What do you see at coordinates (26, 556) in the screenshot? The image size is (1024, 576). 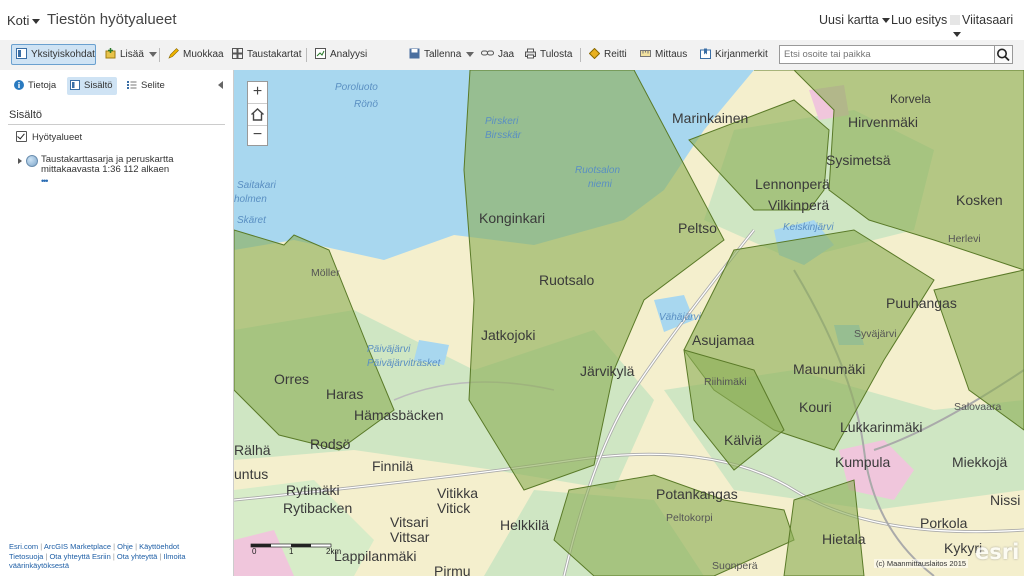 I see `footer-link-privacy: Tietosuoja` at bounding box center [26, 556].